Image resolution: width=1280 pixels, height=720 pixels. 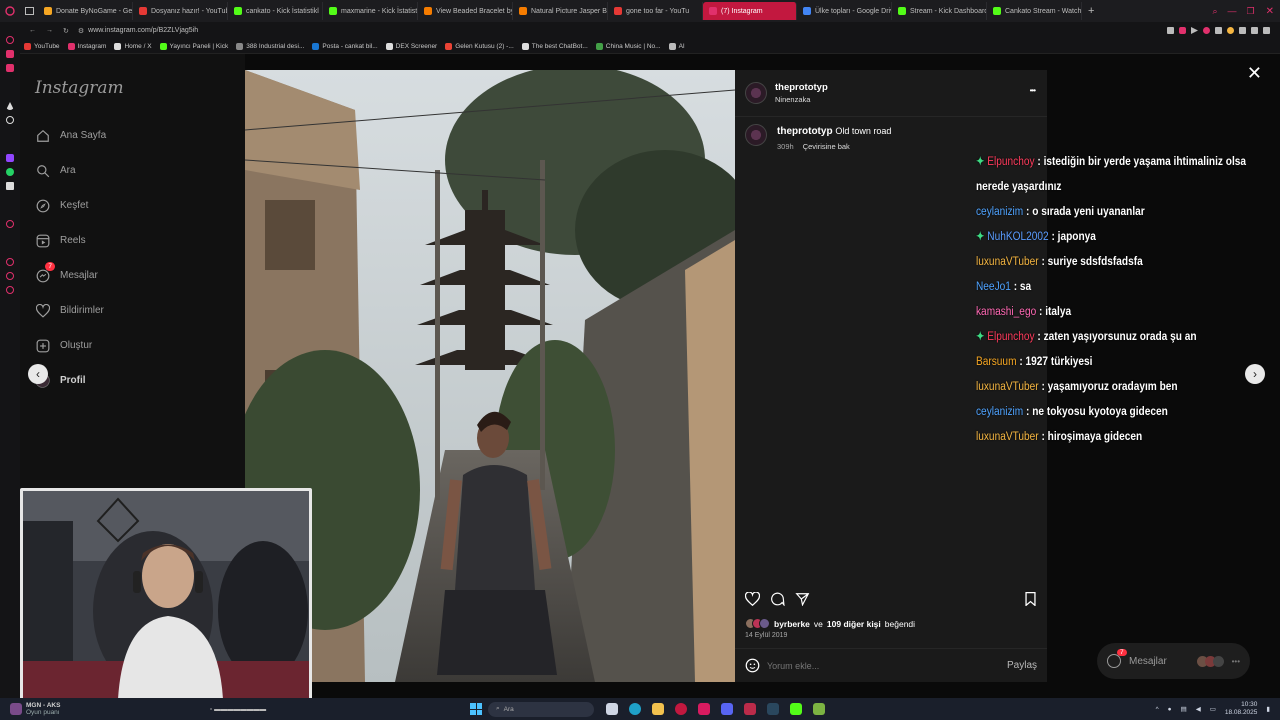 I want to click on chat-username: ceylanizim, so click(x=999, y=412).